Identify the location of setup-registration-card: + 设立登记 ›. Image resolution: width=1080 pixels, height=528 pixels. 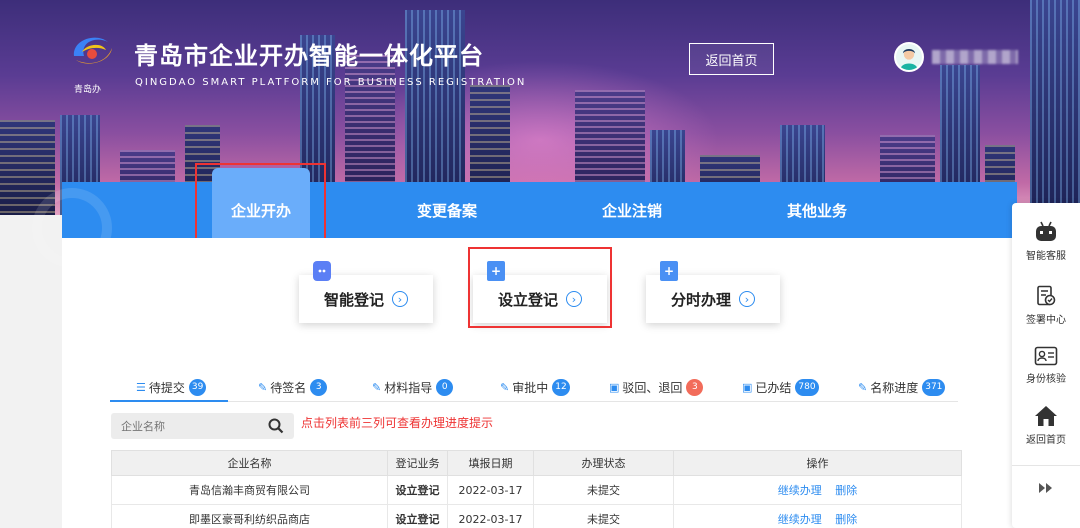
(540, 292).